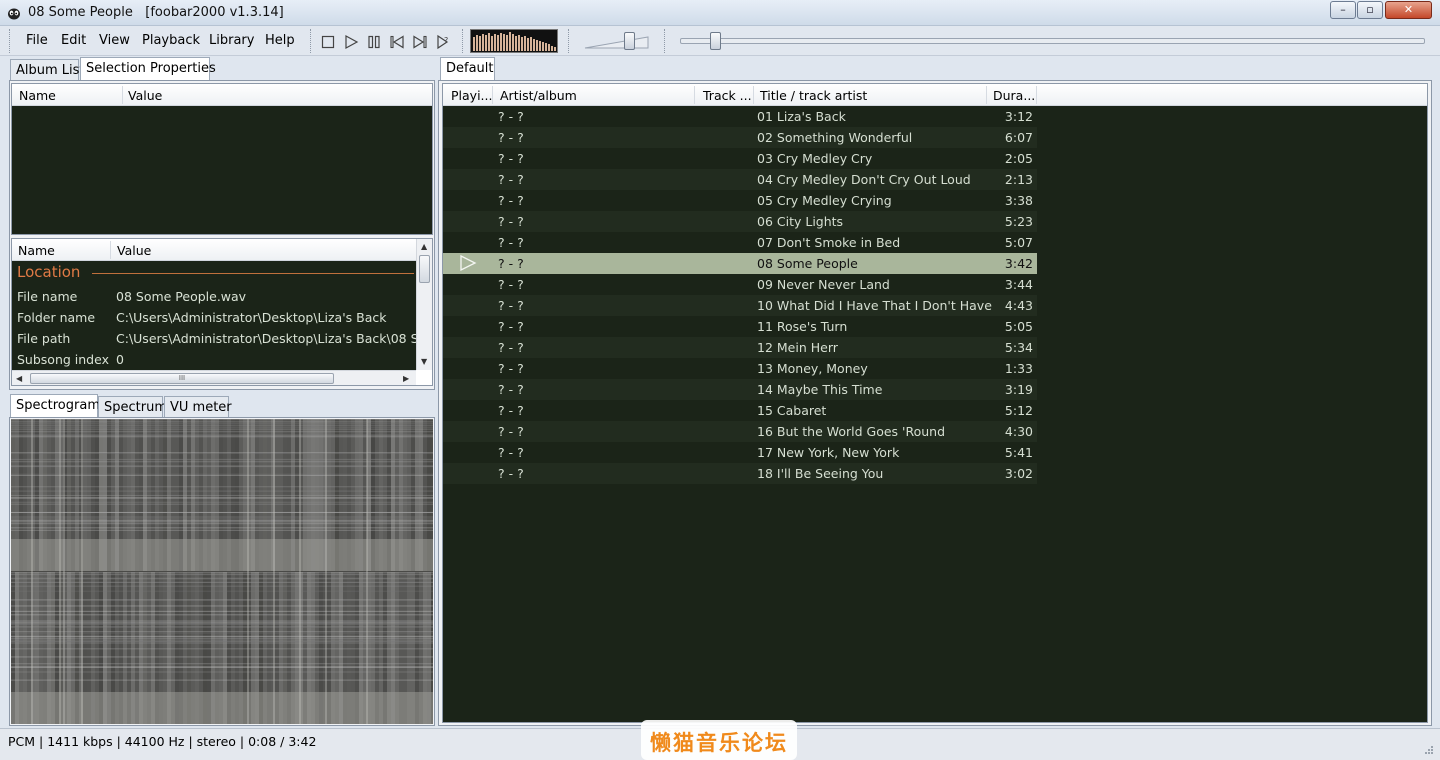  Describe the element at coordinates (1018, 431) in the screenshot. I see `duration-cell: 4:30` at that location.